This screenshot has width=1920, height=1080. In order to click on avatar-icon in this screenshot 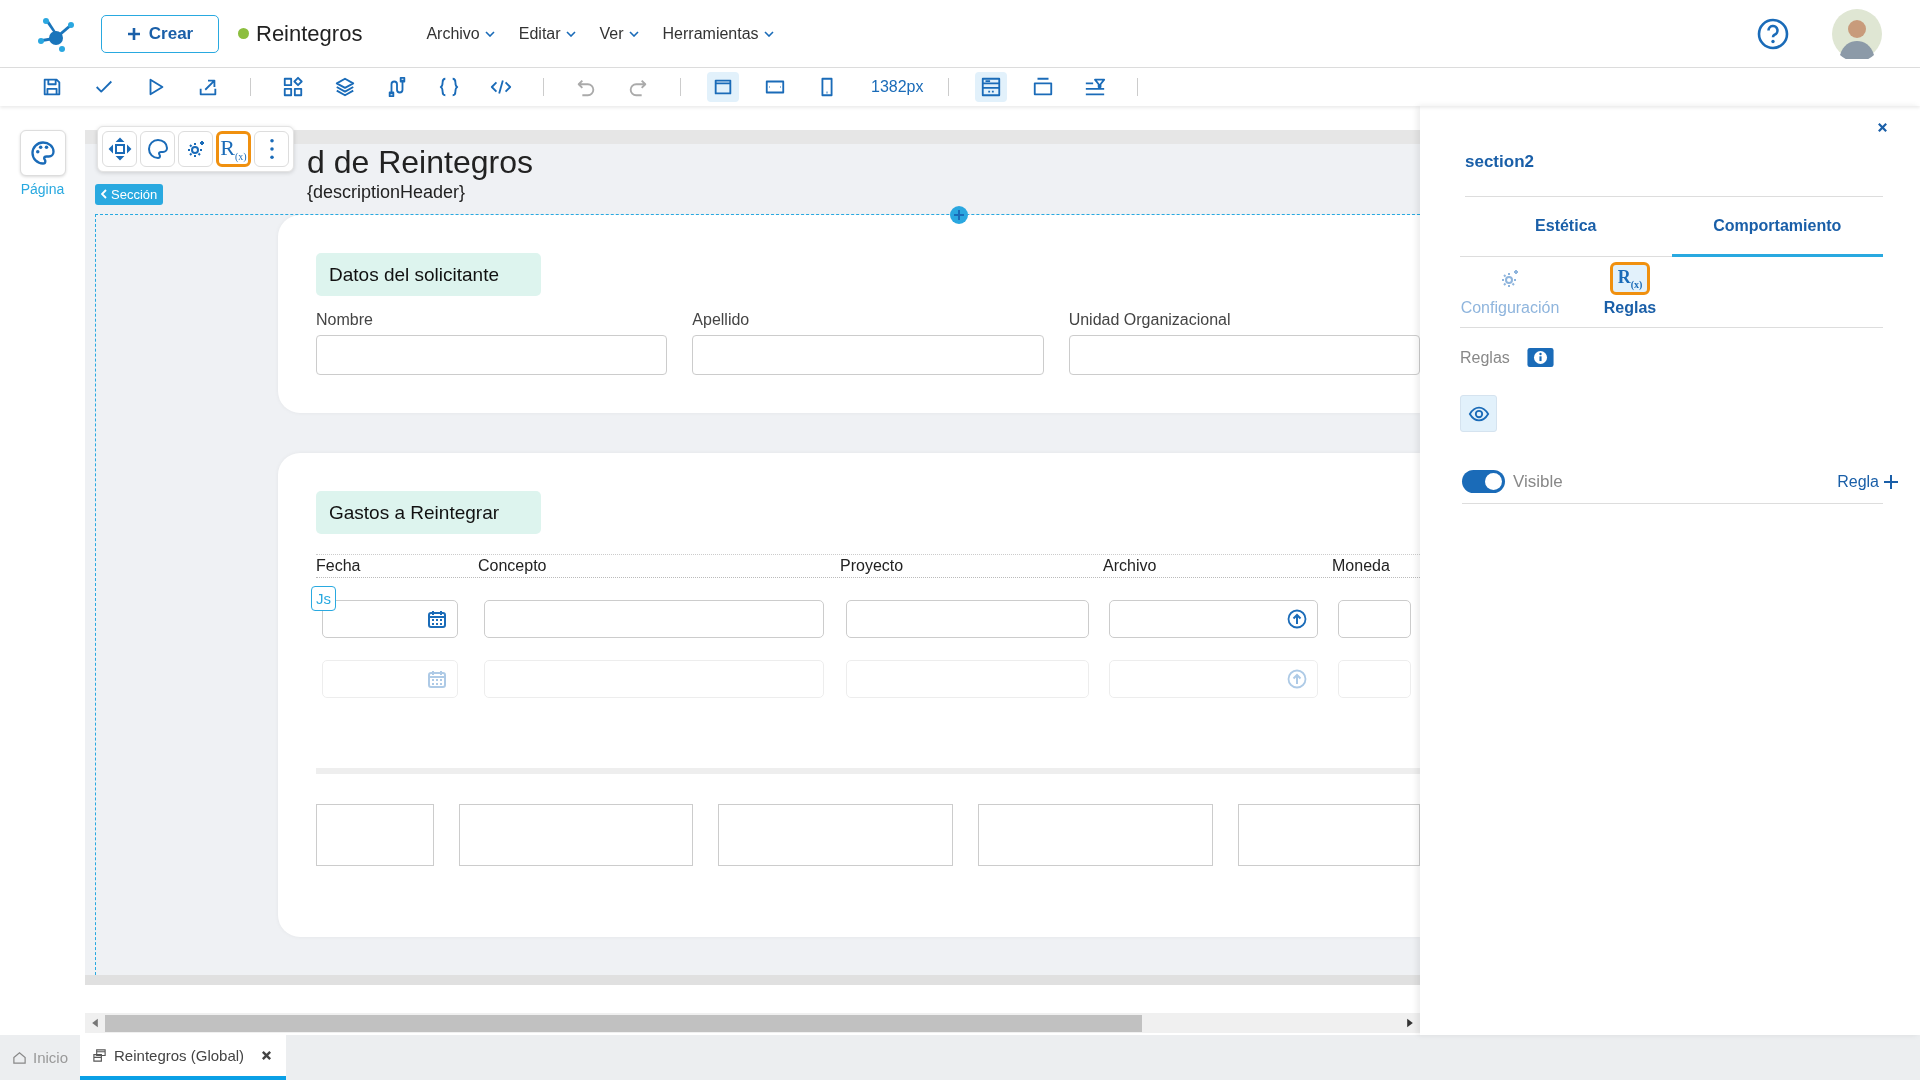, I will do `click(1857, 33)`.